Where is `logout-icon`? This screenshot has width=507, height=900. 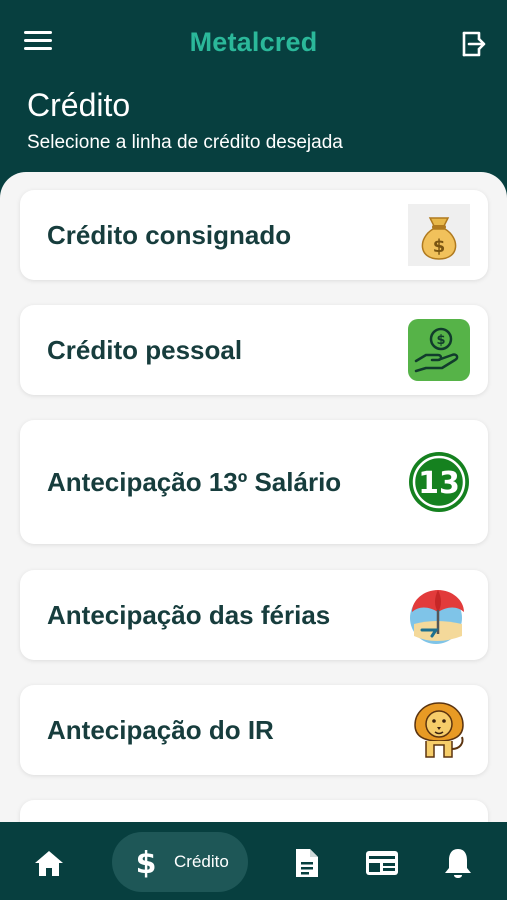 logout-icon is located at coordinates (473, 44).